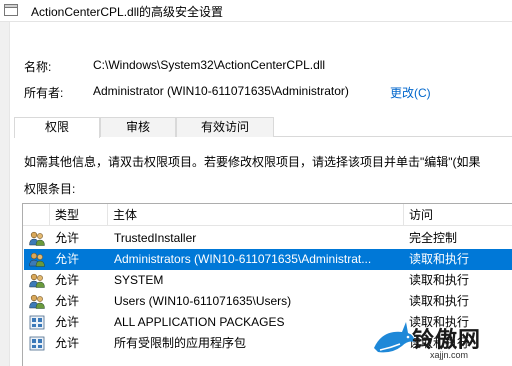 This screenshot has height=366, width=512. Describe the element at coordinates (180, 343) in the screenshot. I see `entry-principal: 所有受限制的应用程序包` at that location.